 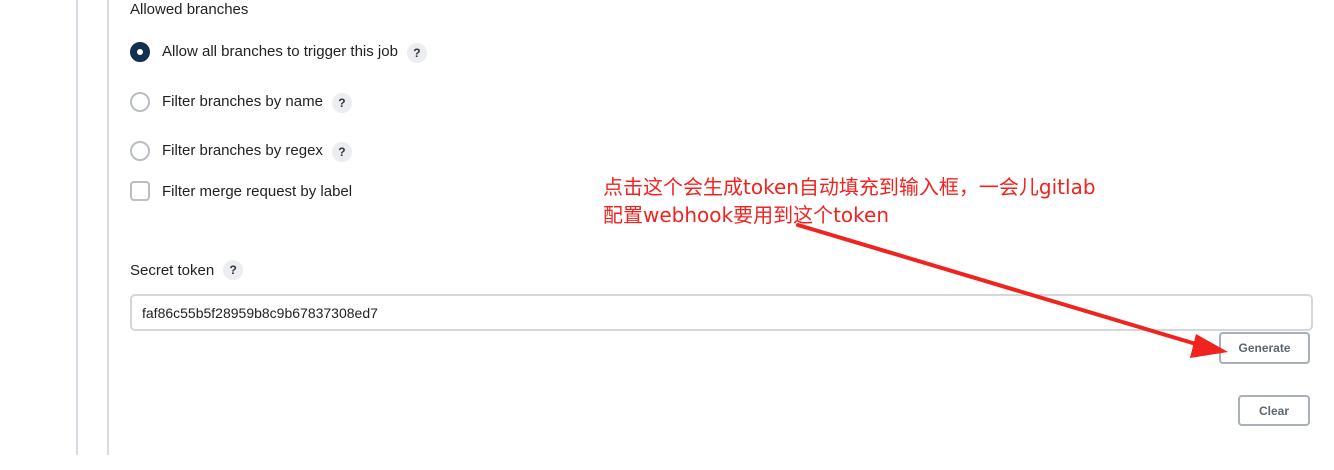 What do you see at coordinates (849, 187) in the screenshot?
I see `annotation-line-1: 点击这个会生成token自动填充到输入框，一会儿gitlab` at bounding box center [849, 187].